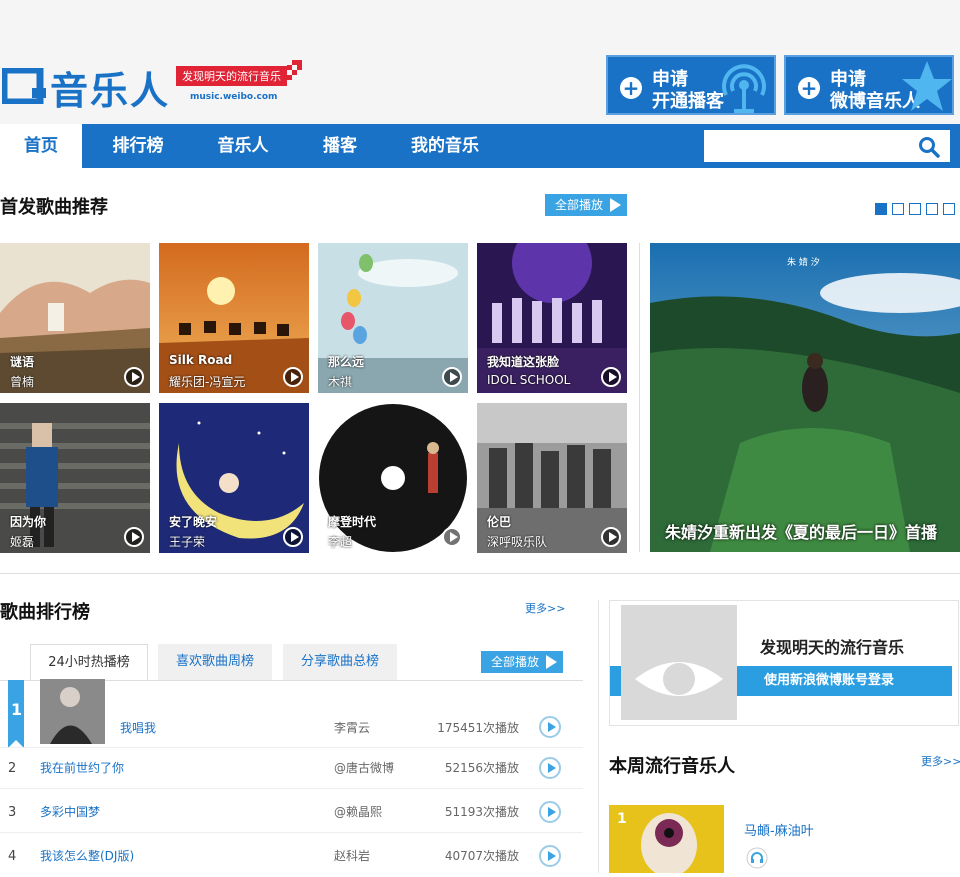 The image size is (960, 877). I want to click on search-input, so click(804, 146).